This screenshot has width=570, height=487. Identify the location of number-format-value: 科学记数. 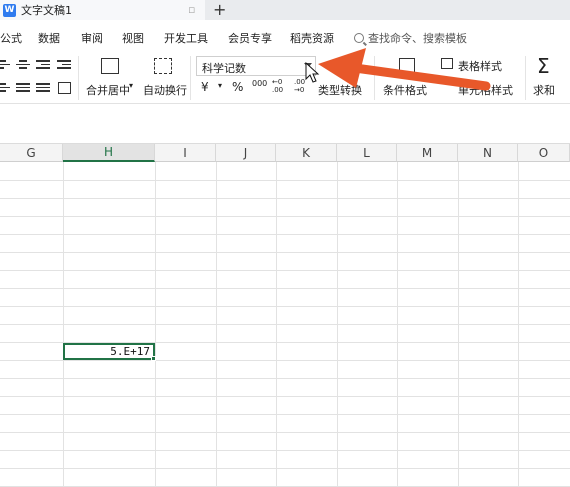
(224, 68).